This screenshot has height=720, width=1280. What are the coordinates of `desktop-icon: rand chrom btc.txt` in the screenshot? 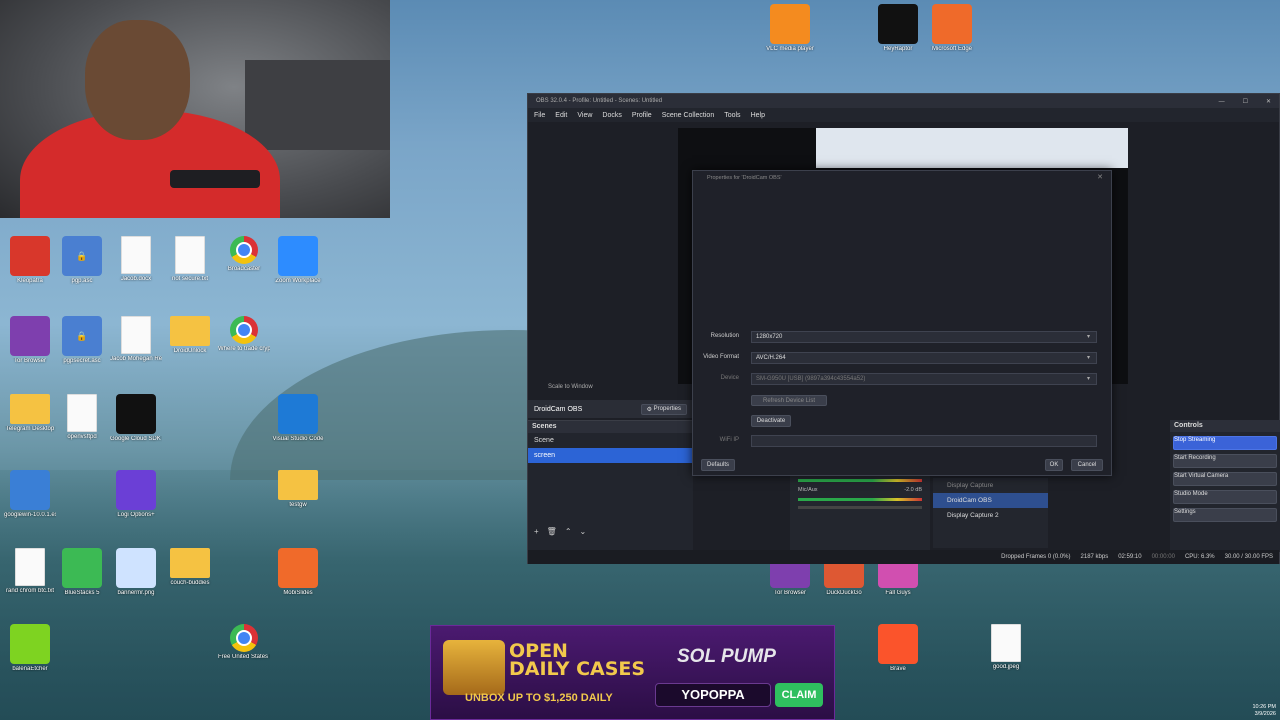 It's located at (30, 571).